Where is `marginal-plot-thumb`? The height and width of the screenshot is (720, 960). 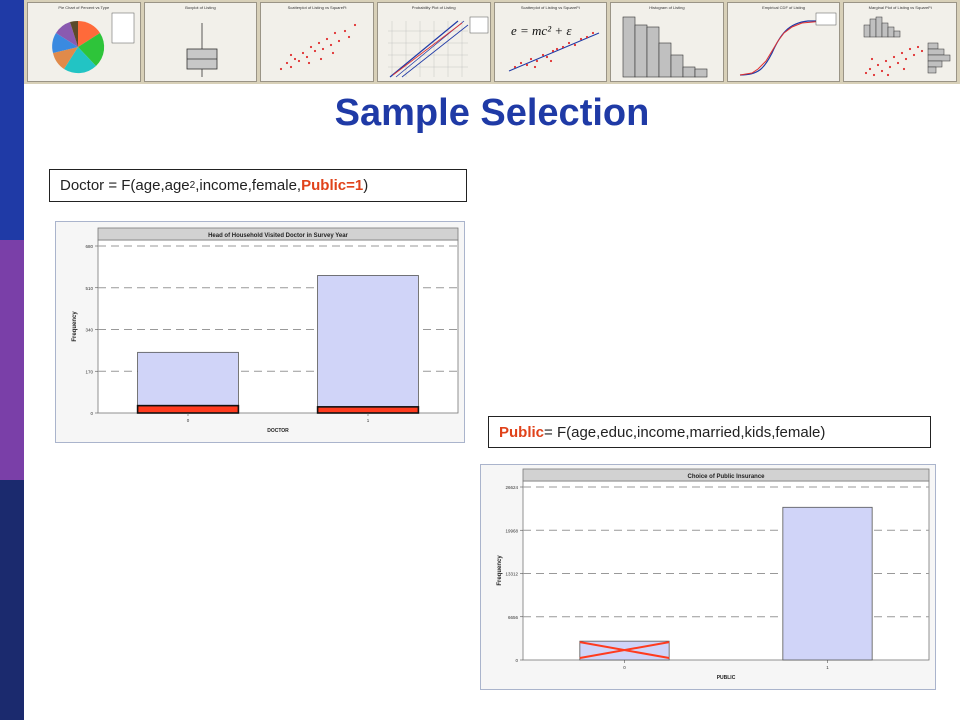 marginal-plot-thumb is located at coordinates (907, 46).